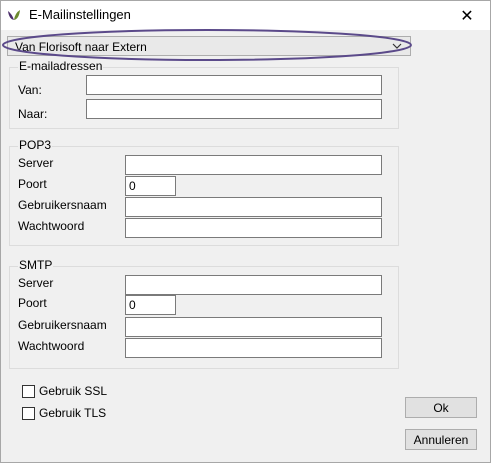  I want to click on pop3-port-label: Poort, so click(32, 184).